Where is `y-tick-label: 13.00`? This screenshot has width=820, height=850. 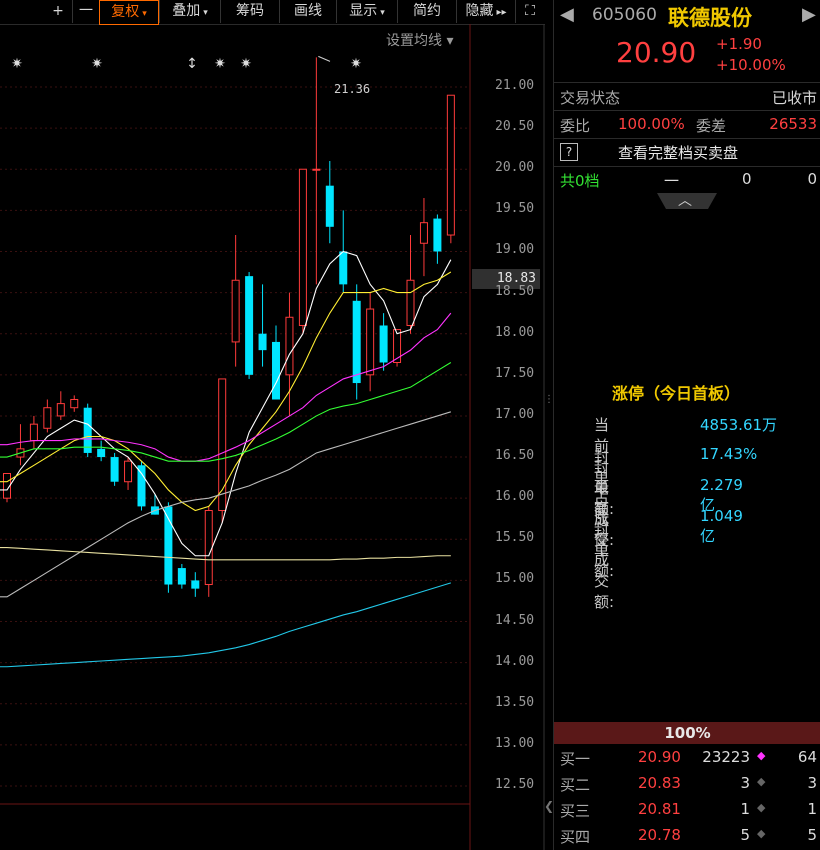 y-tick-label: 13.00 is located at coordinates (515, 743).